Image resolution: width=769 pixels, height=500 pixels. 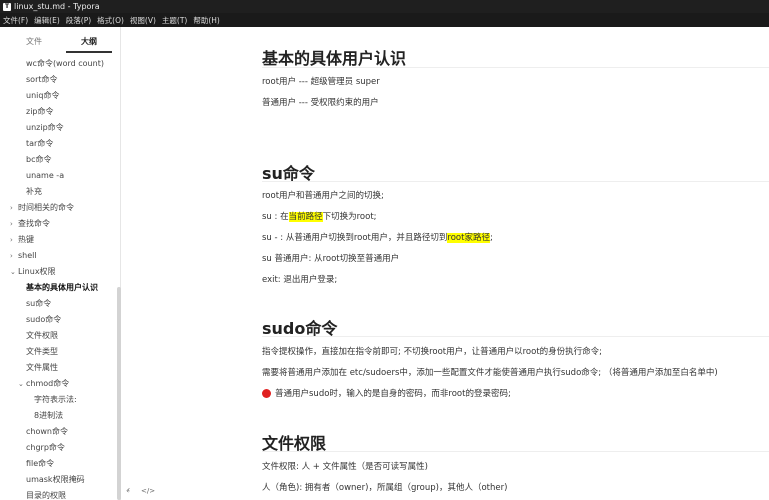 What do you see at coordinates (384, 6) in the screenshot?
I see `title-bar: T linux_stu.md - Typora` at bounding box center [384, 6].